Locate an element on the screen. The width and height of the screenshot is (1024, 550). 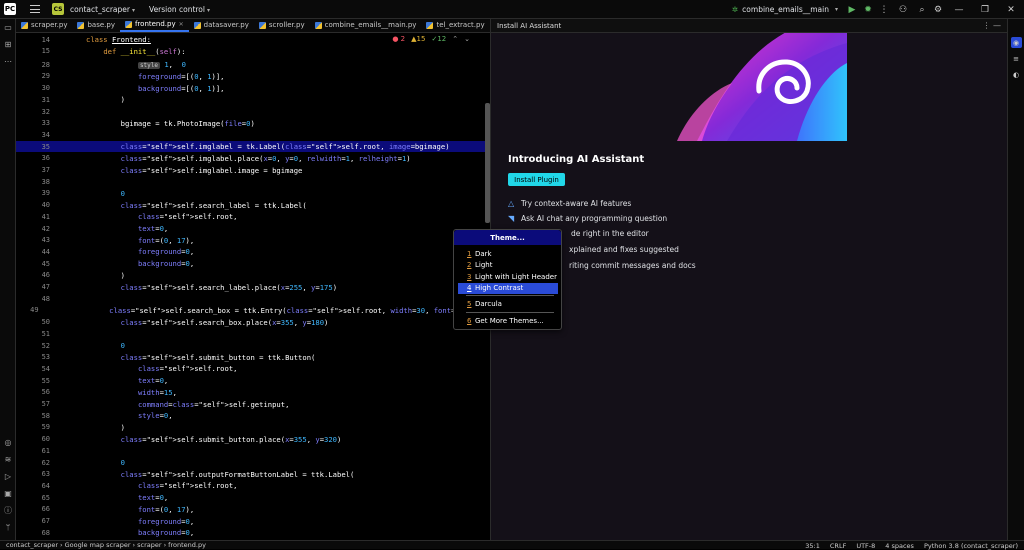
project-selector: contact_scraper ▾ is located at coordinates (102, 9).